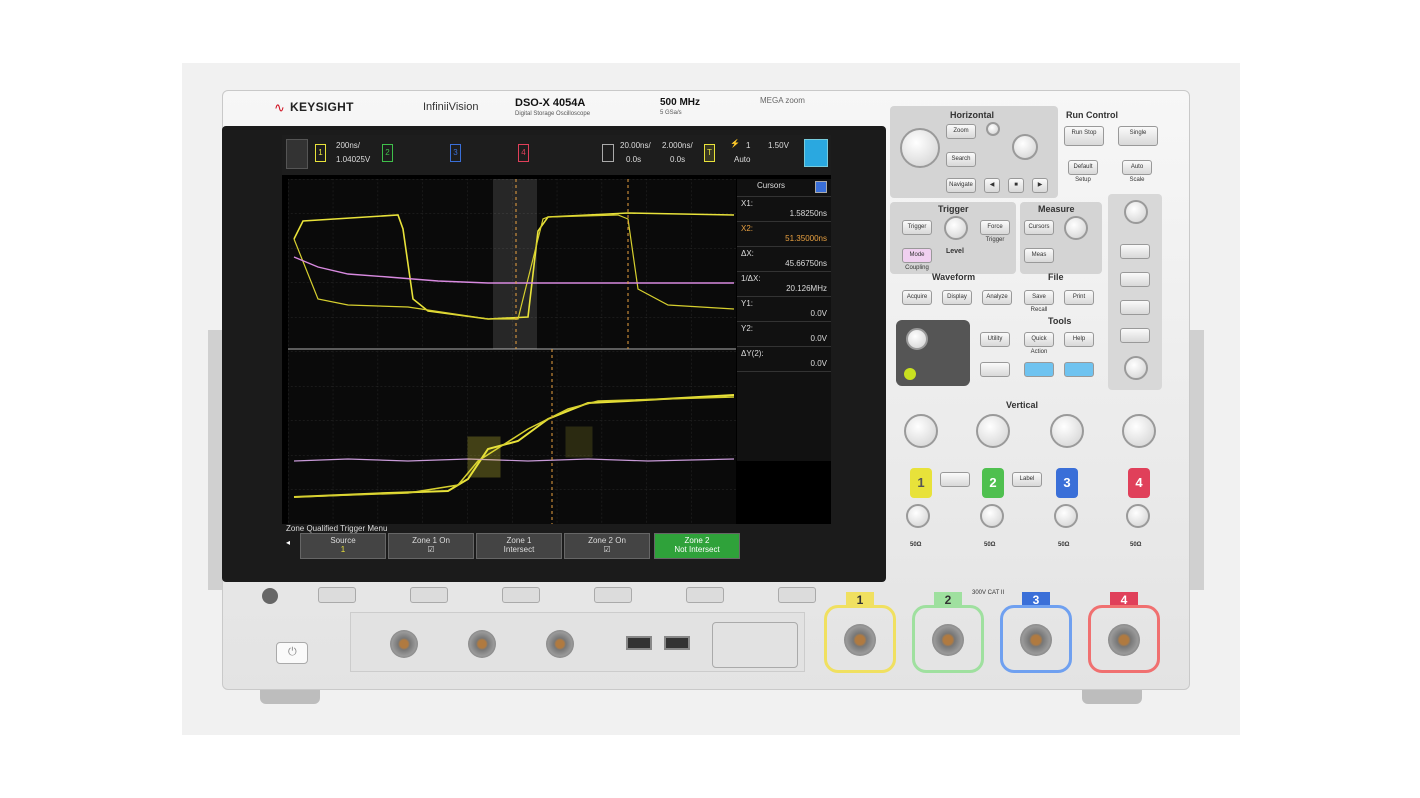  Describe the element at coordinates (1067, 431) in the screenshot. I see `channel-3-scale-knob` at that location.